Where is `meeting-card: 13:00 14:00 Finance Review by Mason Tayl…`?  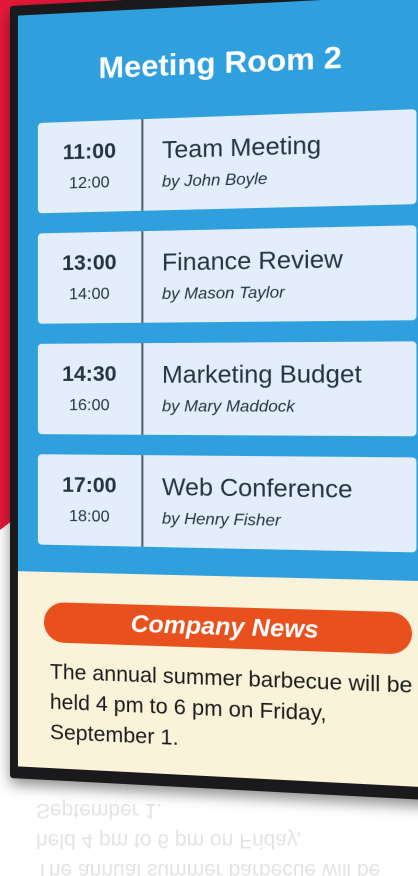
meeting-card: 13:00 14:00 Finance Review by Mason Tayl… is located at coordinates (227, 274).